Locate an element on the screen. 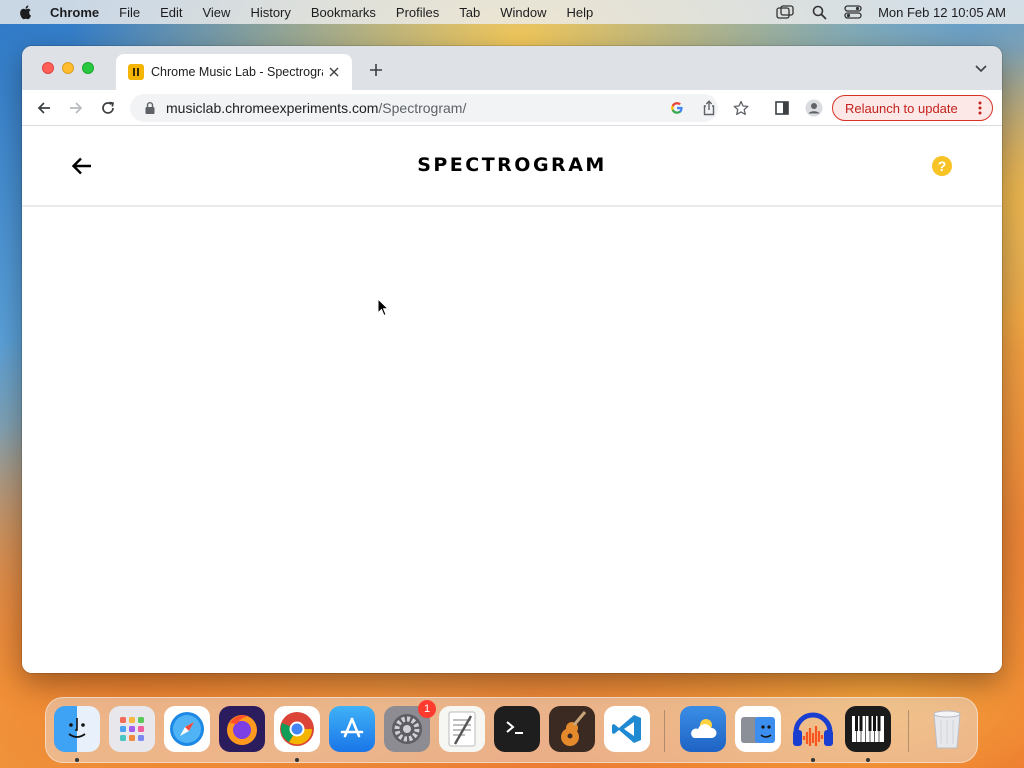  menu-tab: Tab is located at coordinates (469, 12).